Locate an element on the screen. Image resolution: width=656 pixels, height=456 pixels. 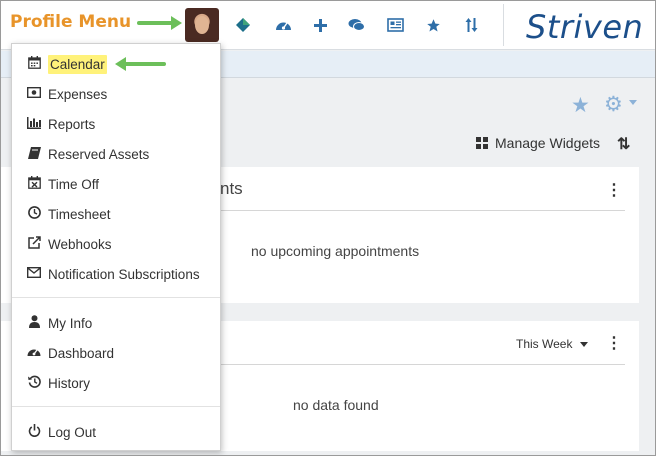
menu-item-log-out: Log Out is located at coordinates (61, 432).